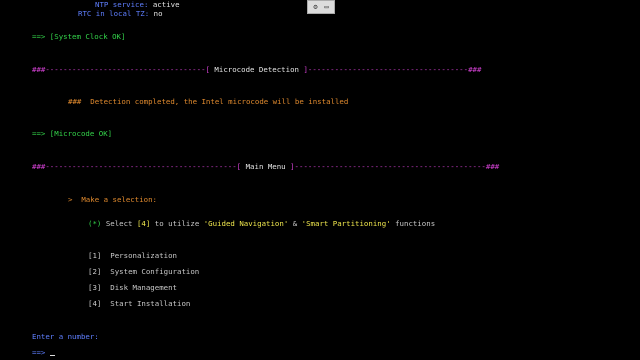 This screenshot has width=640, height=360. What do you see at coordinates (52, 355) in the screenshot?
I see `text-cursor` at bounding box center [52, 355].